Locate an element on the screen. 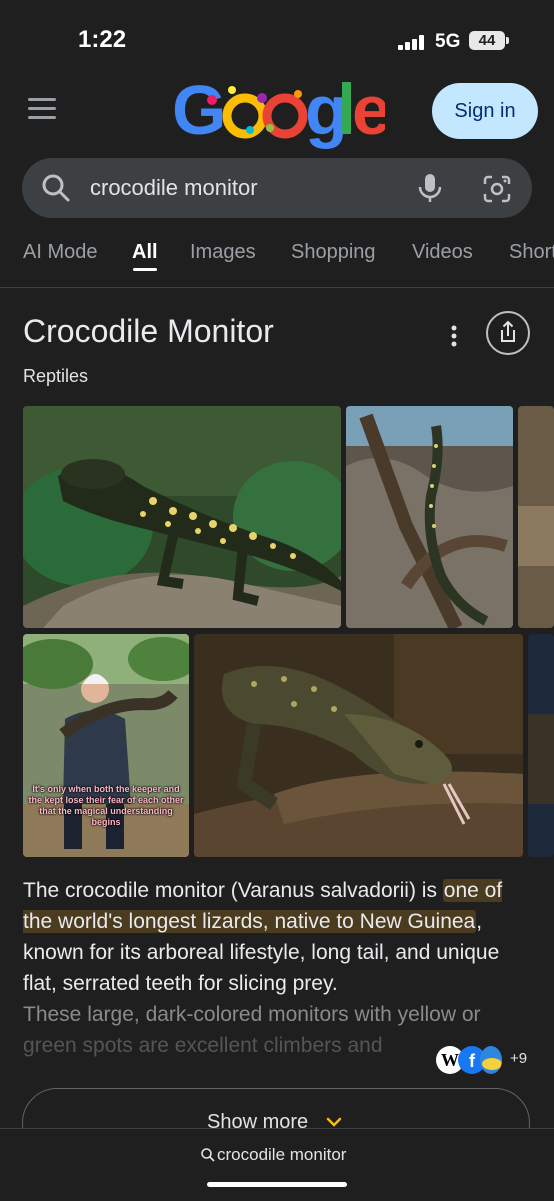  entity-type: Reptiles is located at coordinates (56, 376).